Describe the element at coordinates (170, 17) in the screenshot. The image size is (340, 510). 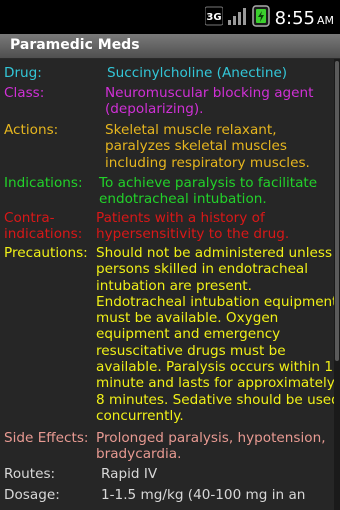
I see `status-bar: 3G 8:55 AM` at that location.